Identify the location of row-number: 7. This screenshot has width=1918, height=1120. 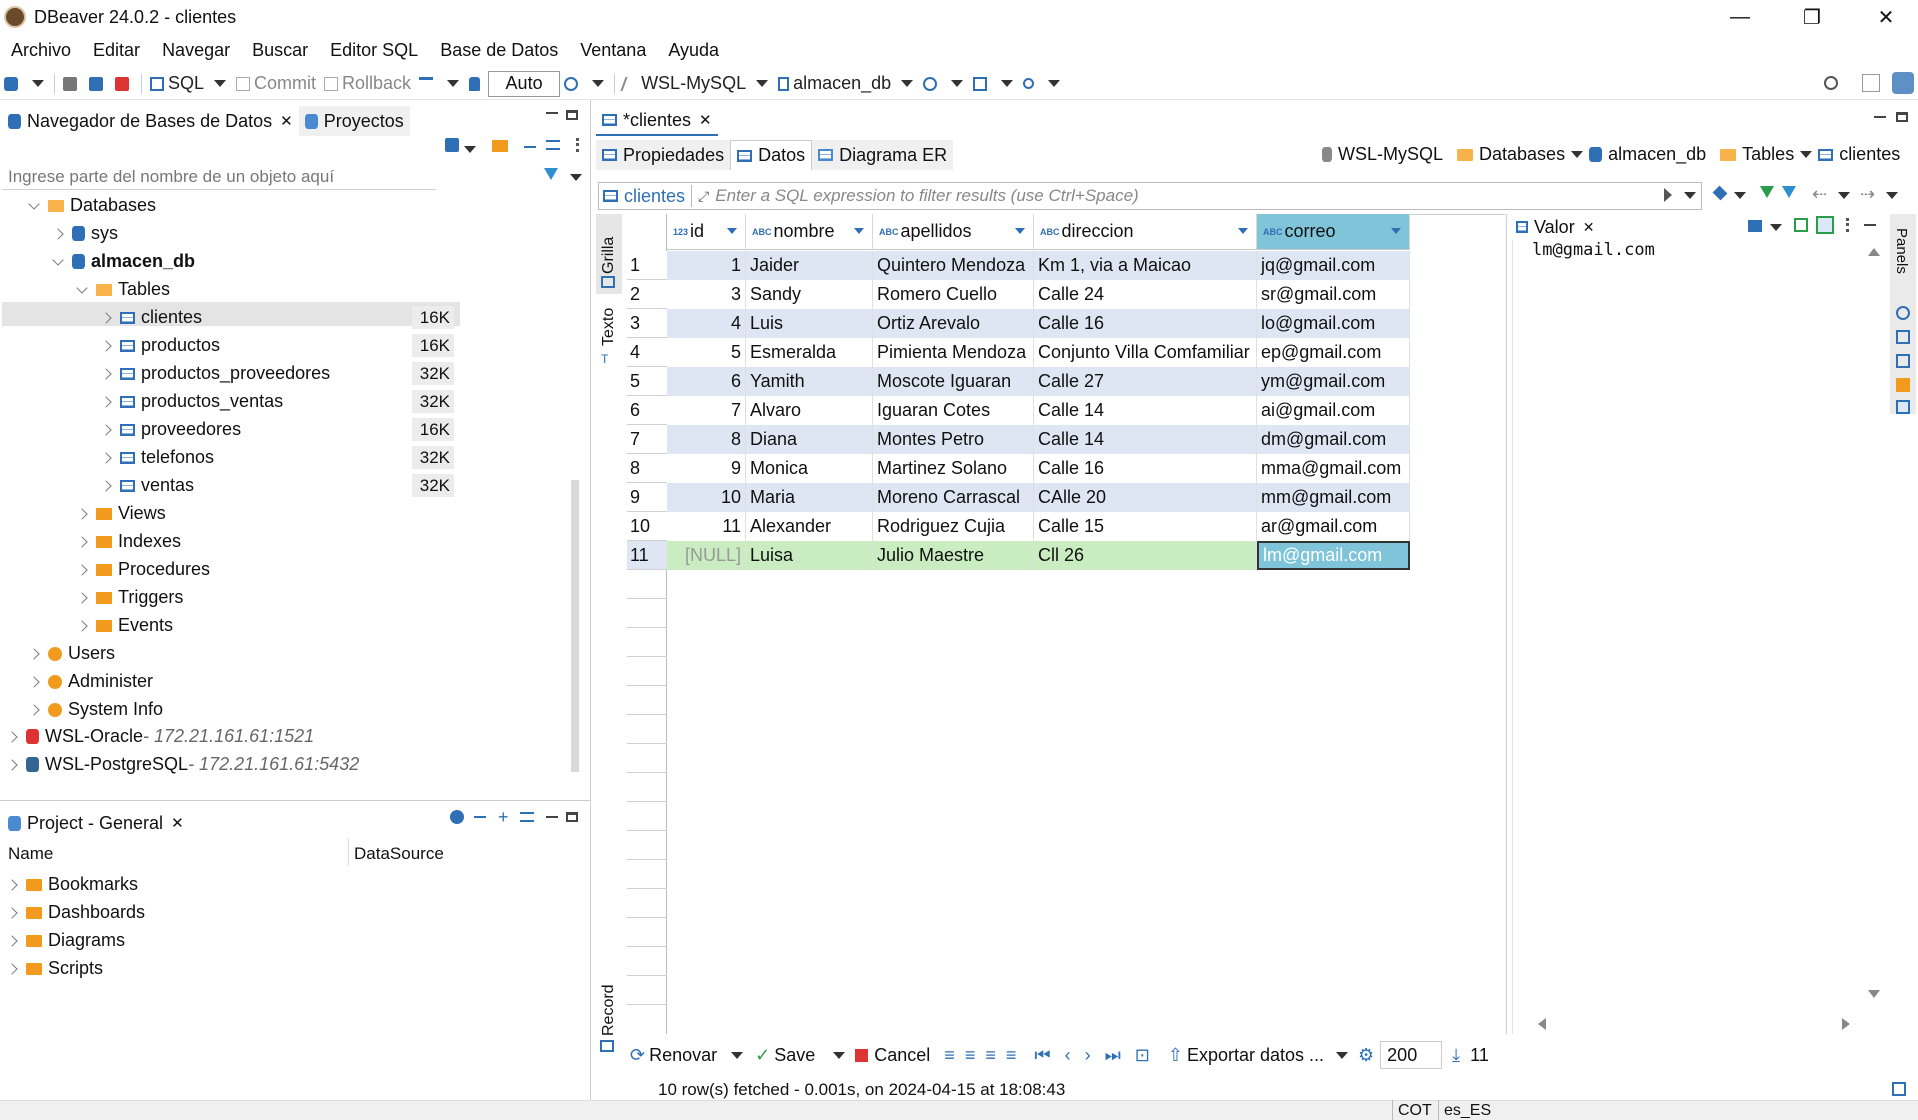
(647, 439).